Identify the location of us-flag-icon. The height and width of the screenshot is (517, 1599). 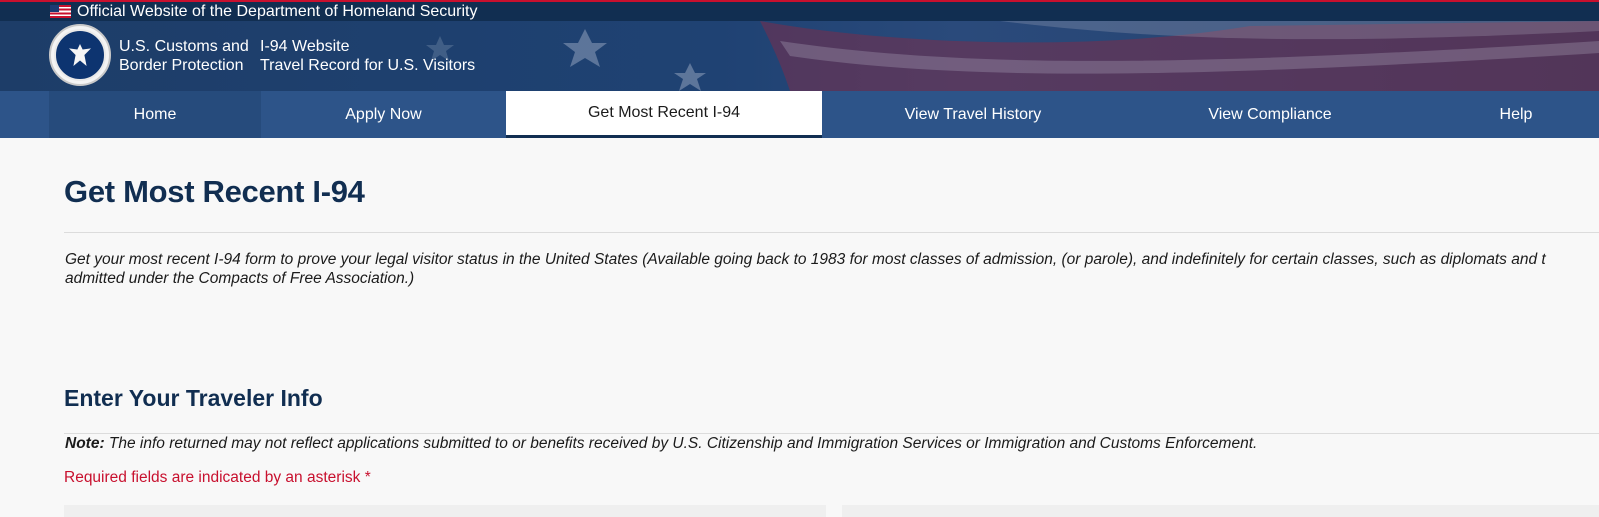
(60, 11).